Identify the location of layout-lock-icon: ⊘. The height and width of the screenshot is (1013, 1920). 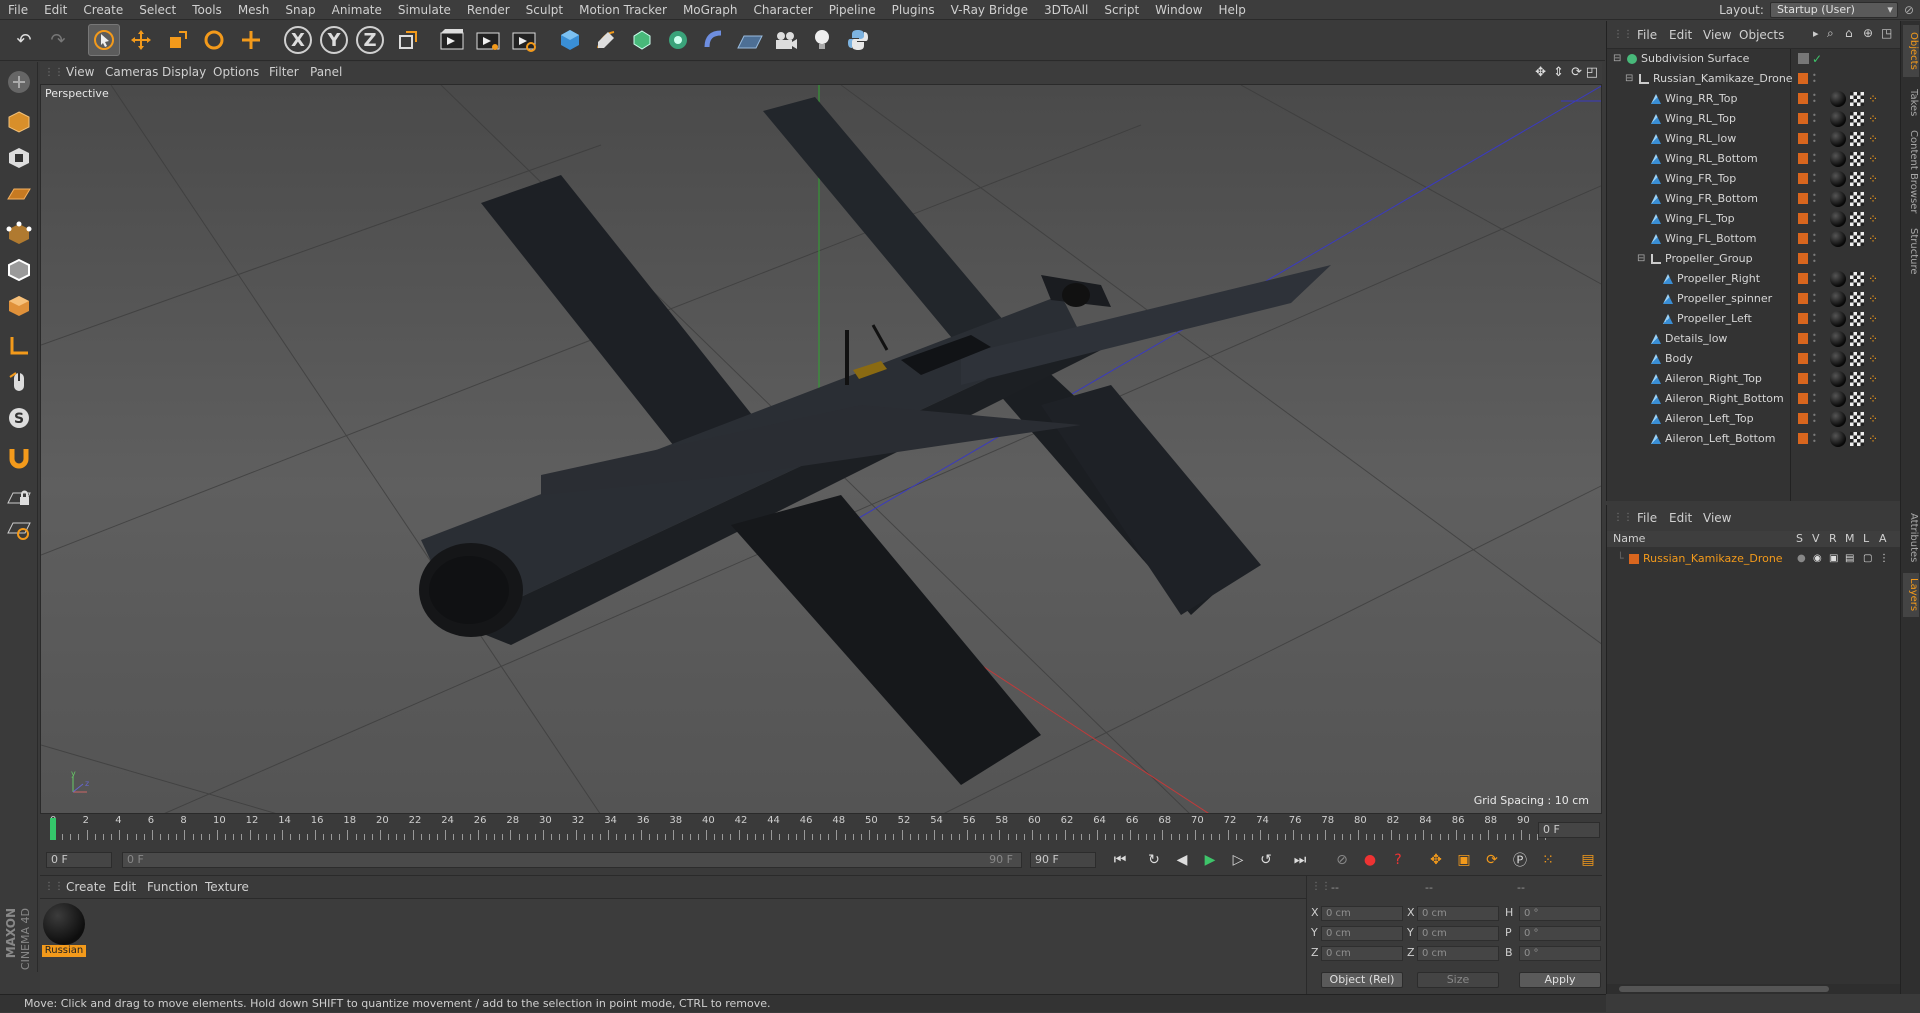
(1909, 10).